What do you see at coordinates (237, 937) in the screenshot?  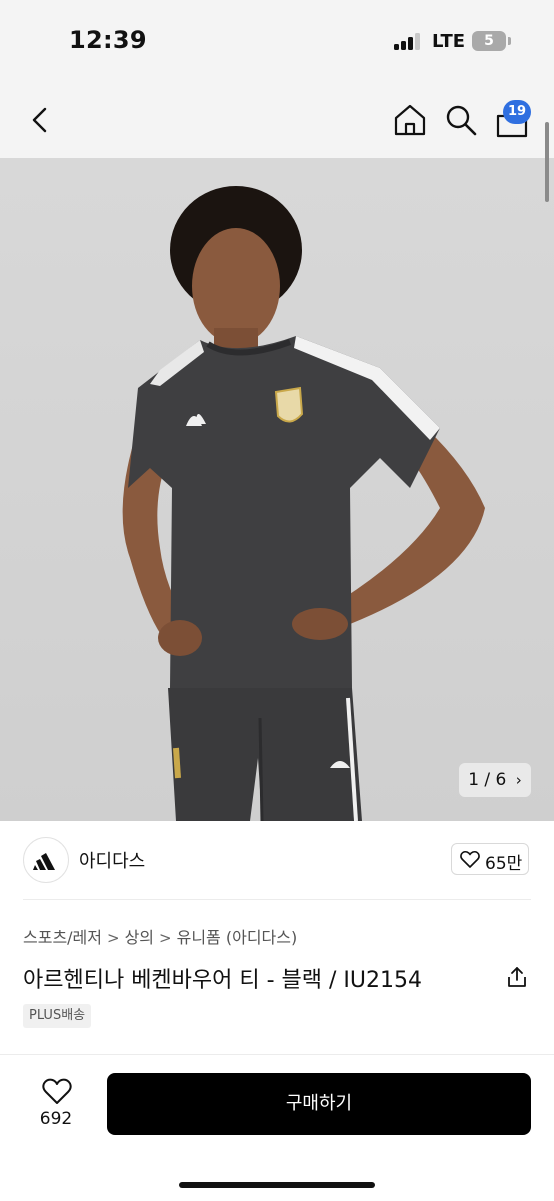 I see `breadcrumb-item: 유니폼 (아디다스)` at bounding box center [237, 937].